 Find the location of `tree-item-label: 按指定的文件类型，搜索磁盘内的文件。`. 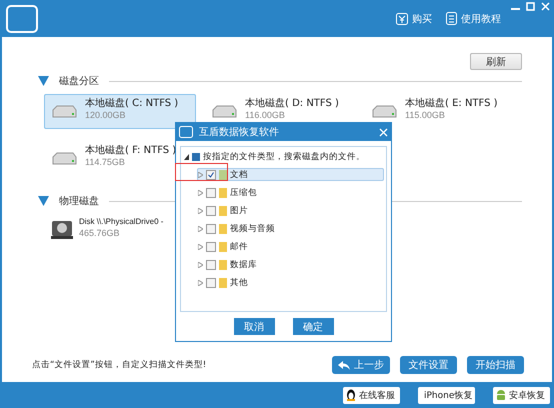

tree-item-label: 按指定的文件类型，搜索磁盘内的文件。 is located at coordinates (284, 156).